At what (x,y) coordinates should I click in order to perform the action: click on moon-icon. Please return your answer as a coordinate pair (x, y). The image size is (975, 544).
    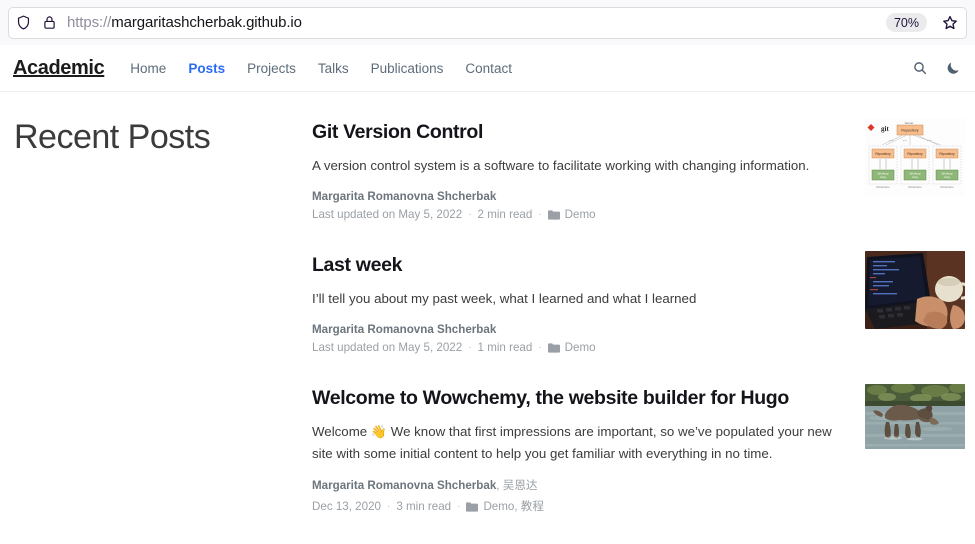
    Looking at the image, I should click on (953, 68).